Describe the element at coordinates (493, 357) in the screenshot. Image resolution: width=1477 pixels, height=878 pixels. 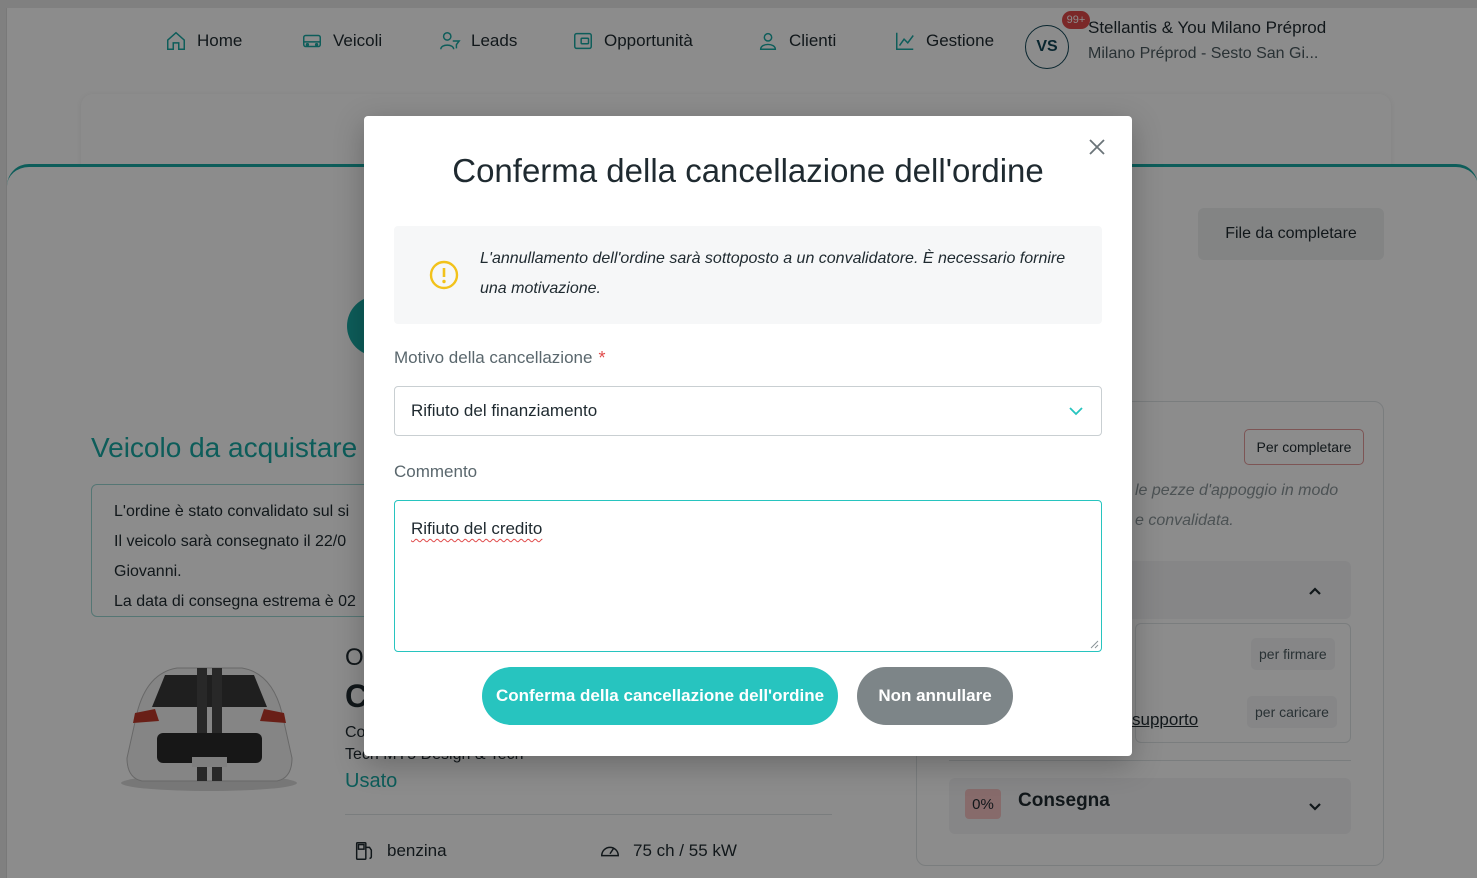
I see `reason-label-text: Motivo della cancellazione` at that location.